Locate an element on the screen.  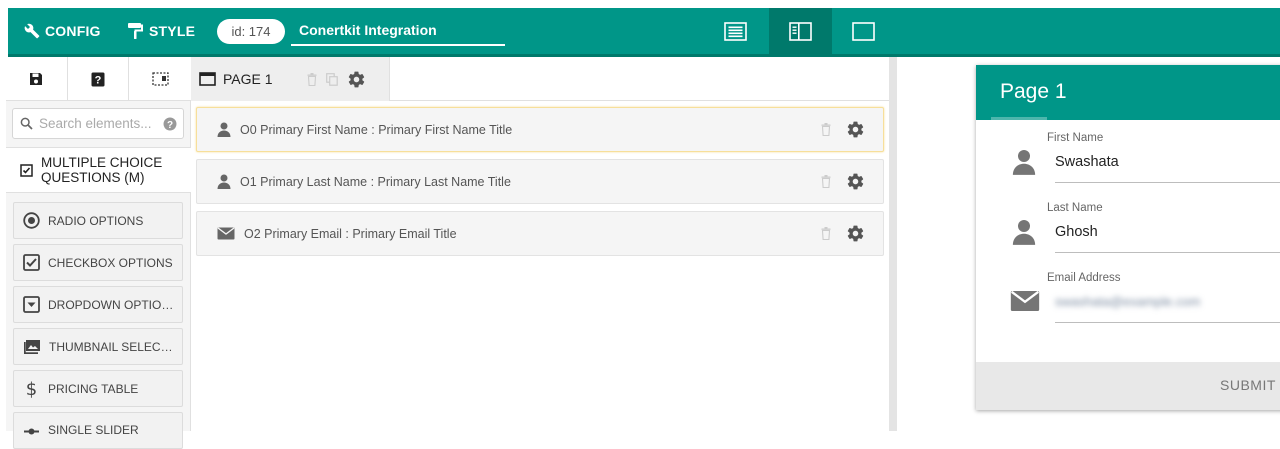
save-button is located at coordinates (37, 79).